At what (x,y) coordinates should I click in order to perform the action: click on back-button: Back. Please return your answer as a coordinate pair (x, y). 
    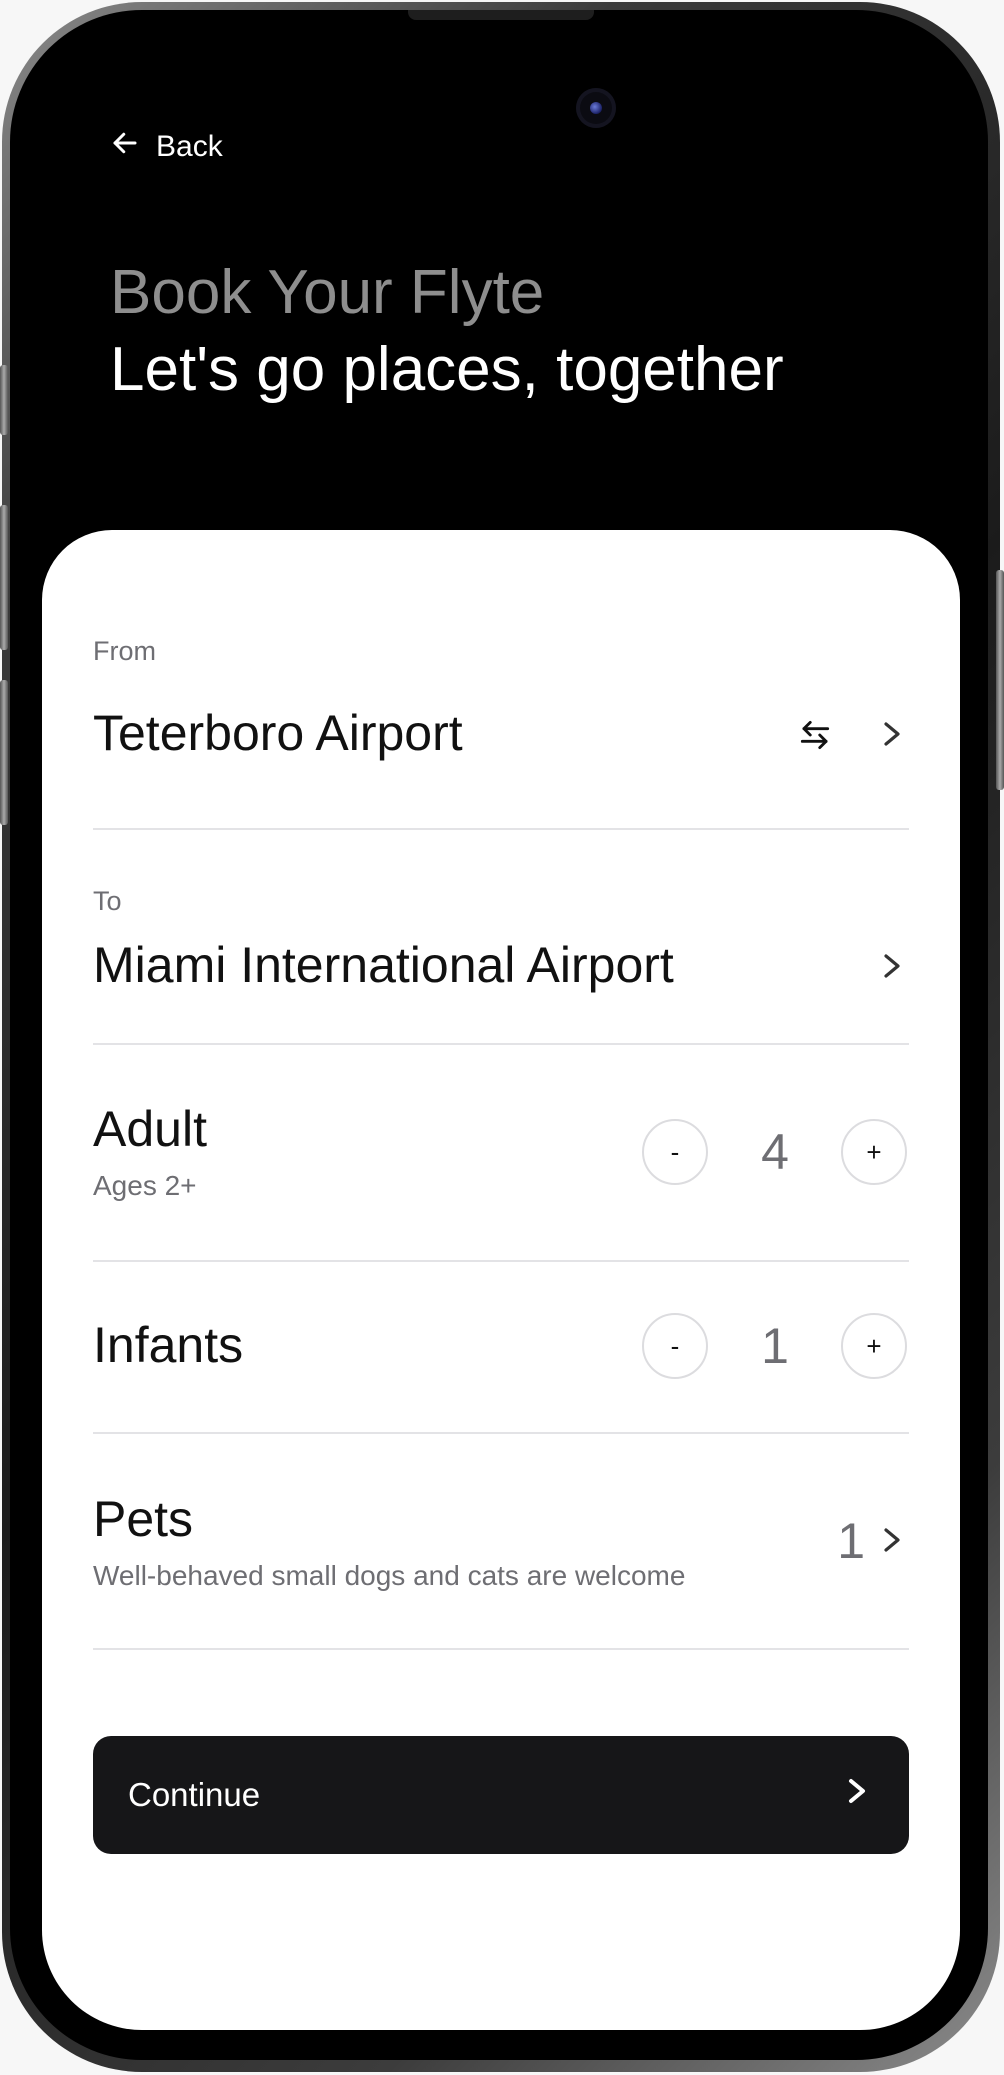
    Looking at the image, I should click on (166, 147).